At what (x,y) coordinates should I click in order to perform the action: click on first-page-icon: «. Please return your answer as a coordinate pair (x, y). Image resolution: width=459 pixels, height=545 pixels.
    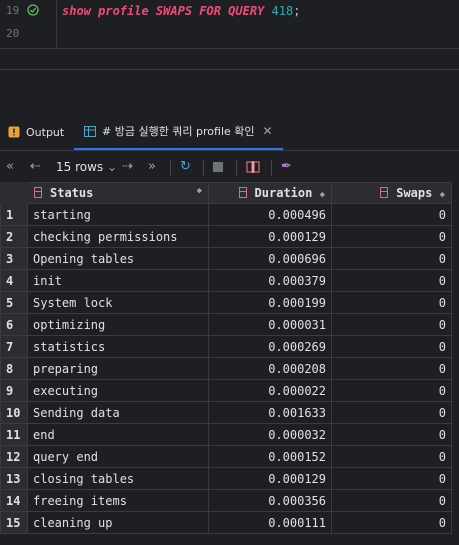
    Looking at the image, I should click on (10, 166).